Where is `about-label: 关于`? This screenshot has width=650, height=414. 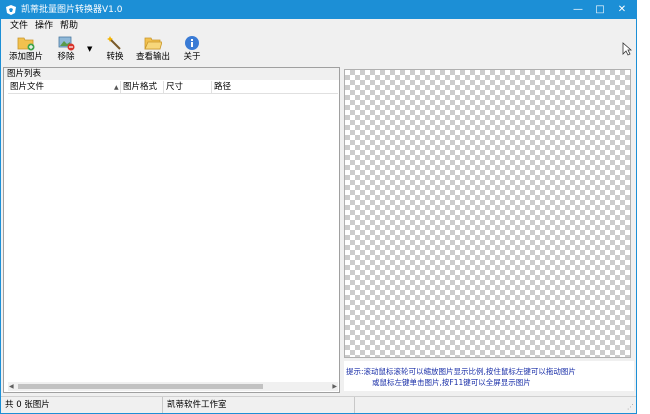
about-label: 关于 is located at coordinates (192, 57).